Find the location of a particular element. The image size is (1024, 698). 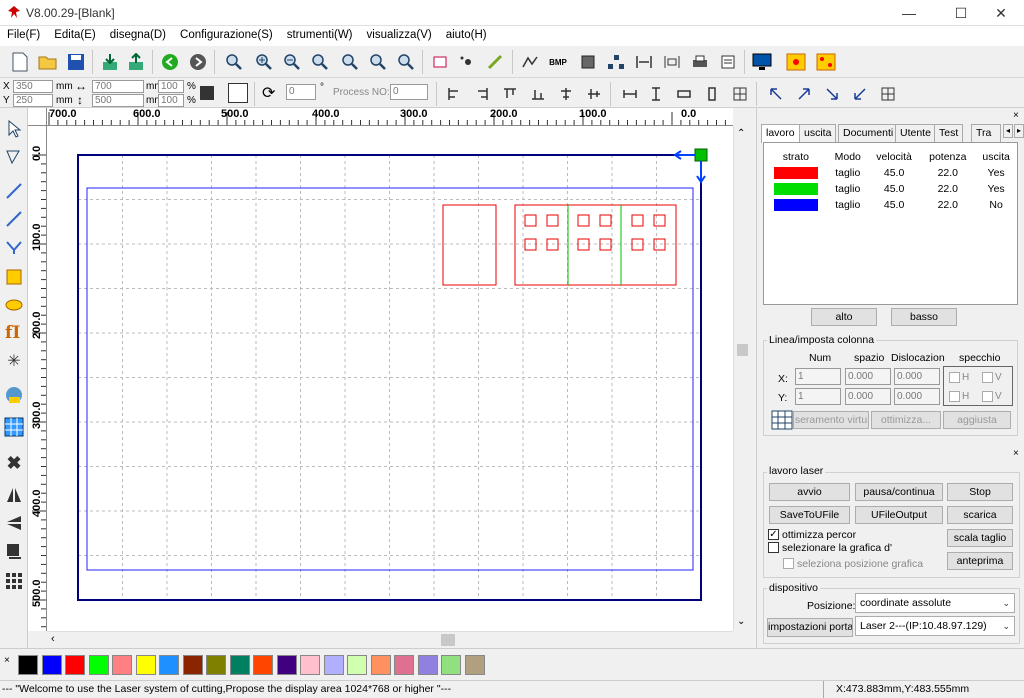

close-button: ✕ is located at coordinates (1001, 13).